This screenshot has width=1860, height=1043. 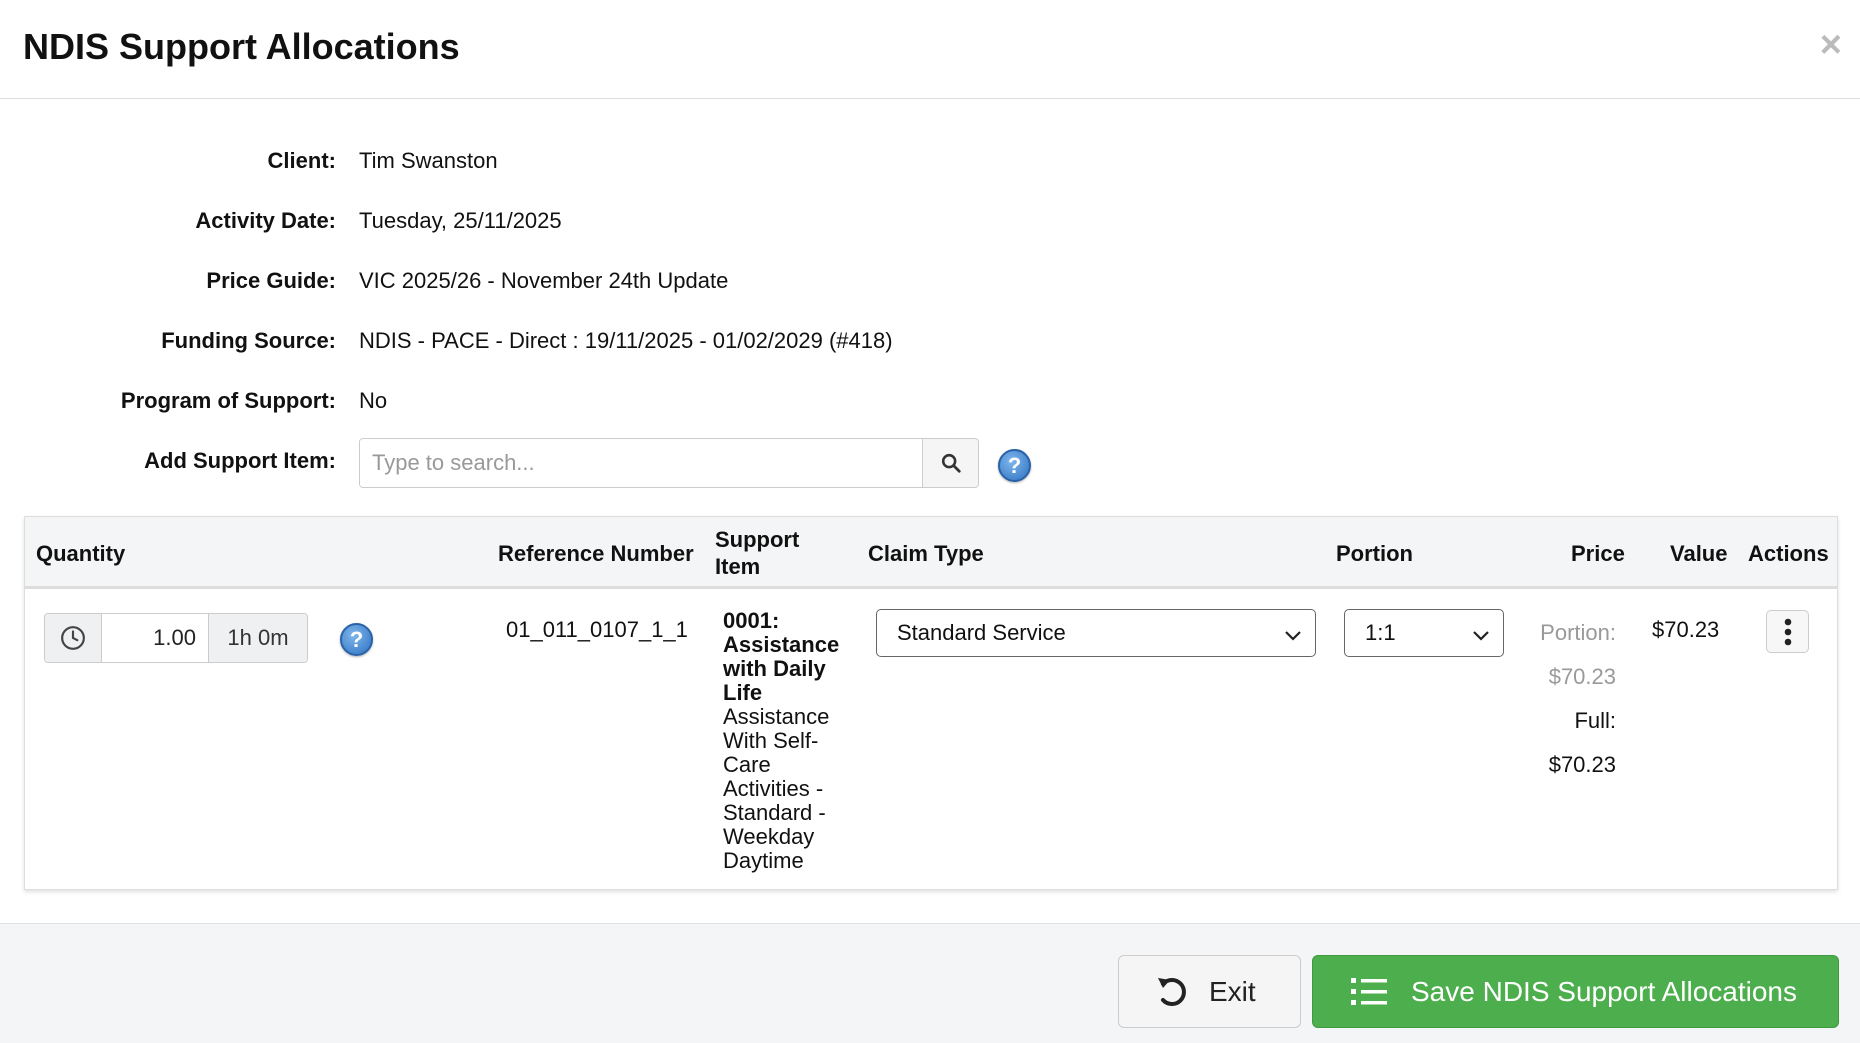 What do you see at coordinates (1424, 633) in the screenshot?
I see `portion-select: 1:1` at bounding box center [1424, 633].